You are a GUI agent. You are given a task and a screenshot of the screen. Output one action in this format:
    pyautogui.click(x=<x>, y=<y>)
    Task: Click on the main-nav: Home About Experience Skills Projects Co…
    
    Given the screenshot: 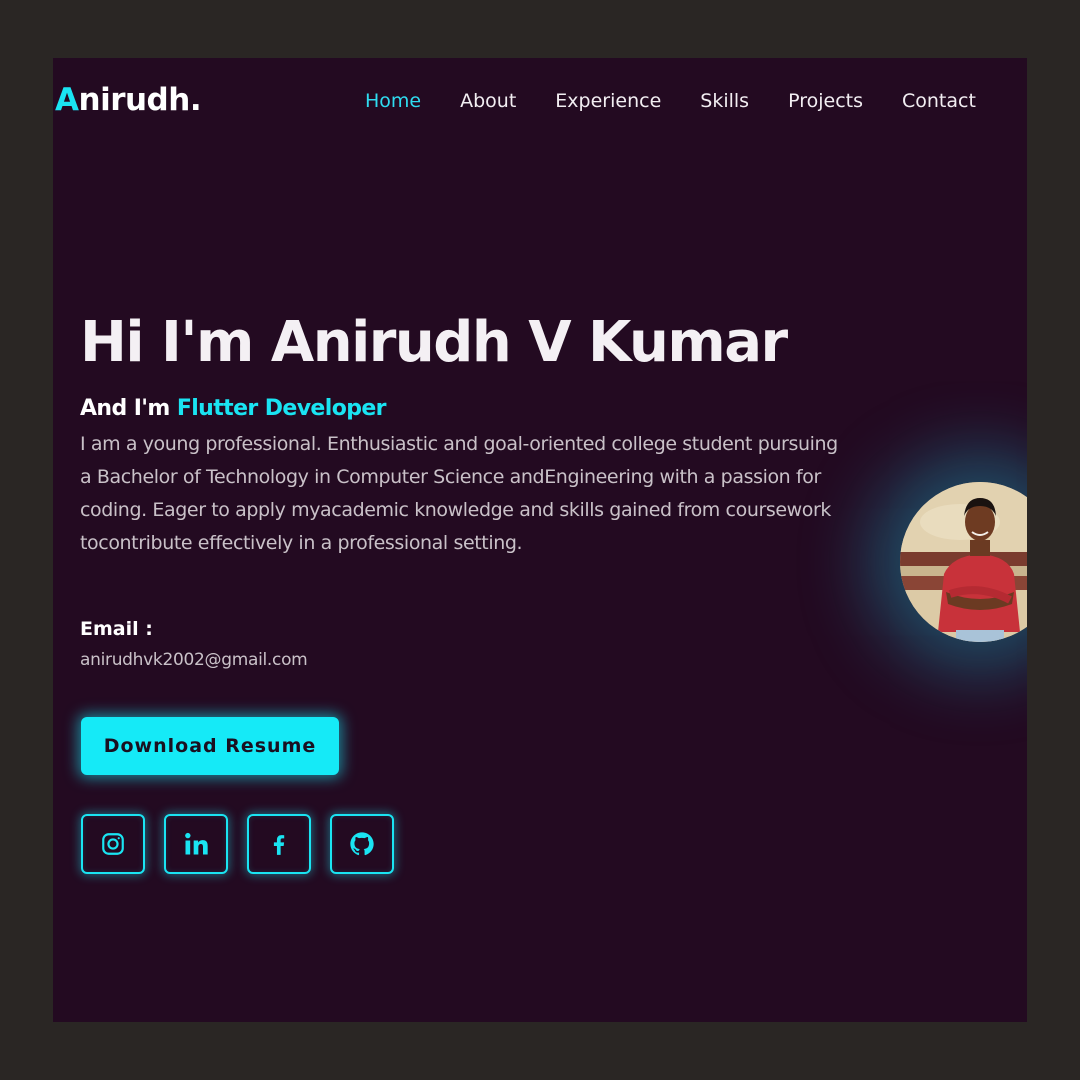 What is the action you would take?
    pyautogui.click(x=670, y=101)
    